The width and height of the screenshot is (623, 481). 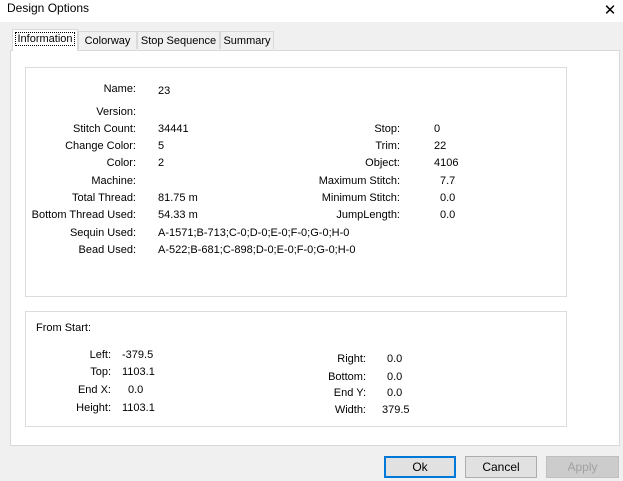 I want to click on change-color-label: Change Color:, so click(x=100, y=146).